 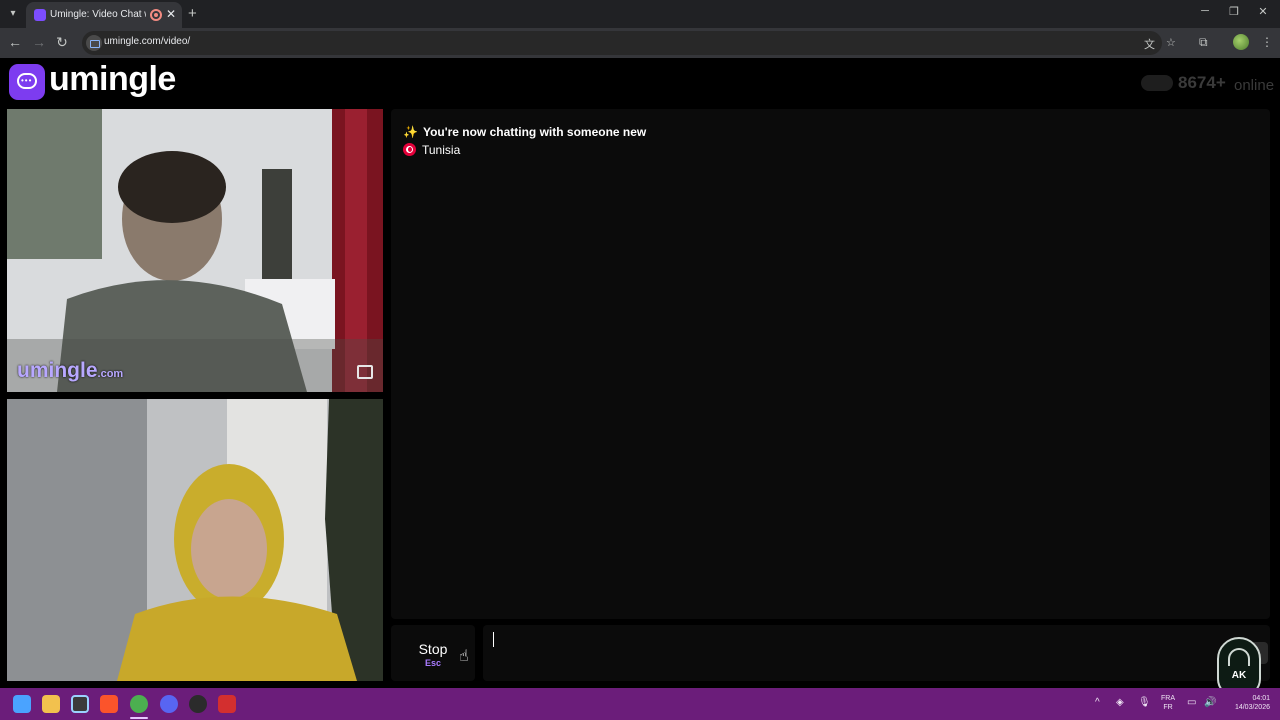 I want to click on store-icon, so click(x=80, y=704).